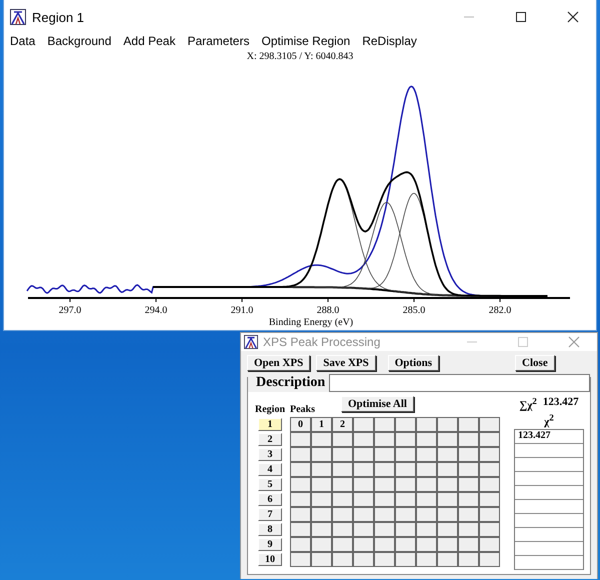 This screenshot has width=600, height=580. What do you see at coordinates (377, 404) in the screenshot?
I see `optimise-all-button: Optimise All` at bounding box center [377, 404].